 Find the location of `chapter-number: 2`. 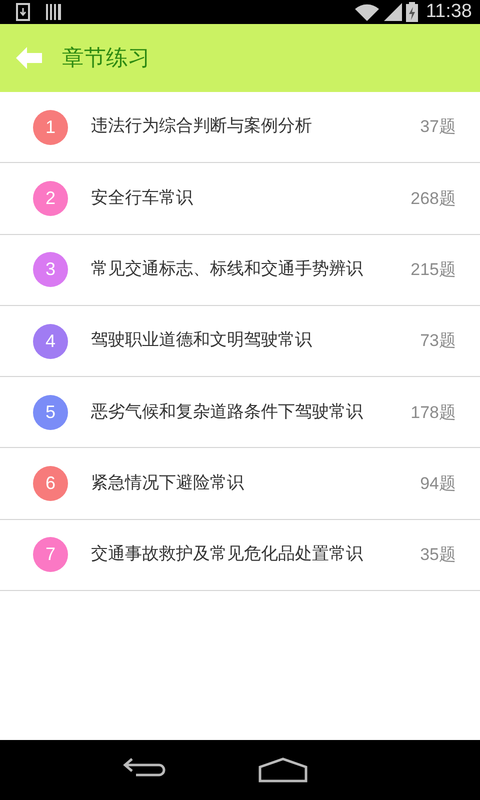

chapter-number: 2 is located at coordinates (50, 198).